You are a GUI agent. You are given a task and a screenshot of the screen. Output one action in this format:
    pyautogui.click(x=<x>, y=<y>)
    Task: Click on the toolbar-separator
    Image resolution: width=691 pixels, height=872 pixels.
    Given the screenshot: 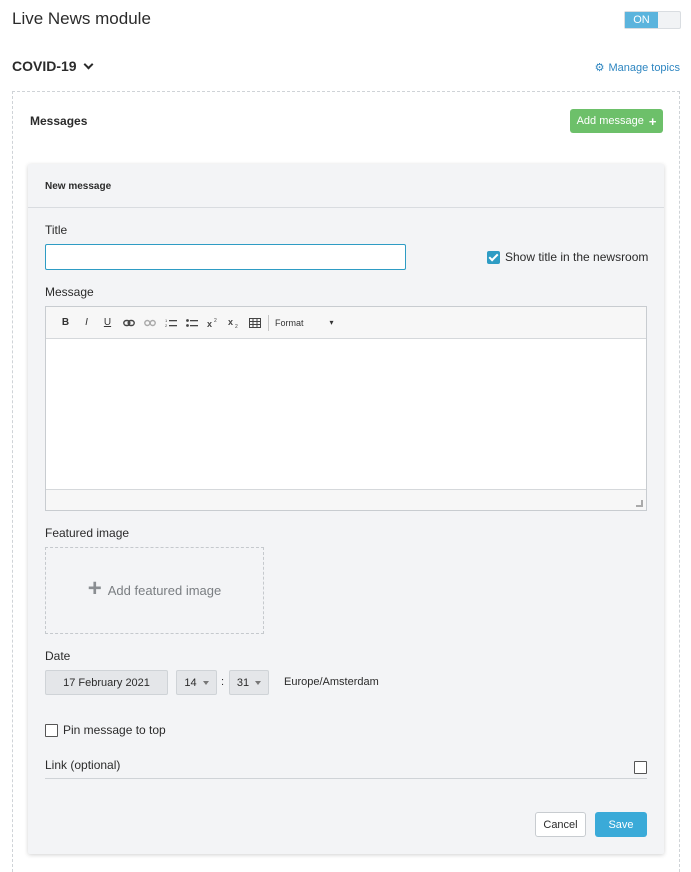 What is the action you would take?
    pyautogui.click(x=268, y=322)
    